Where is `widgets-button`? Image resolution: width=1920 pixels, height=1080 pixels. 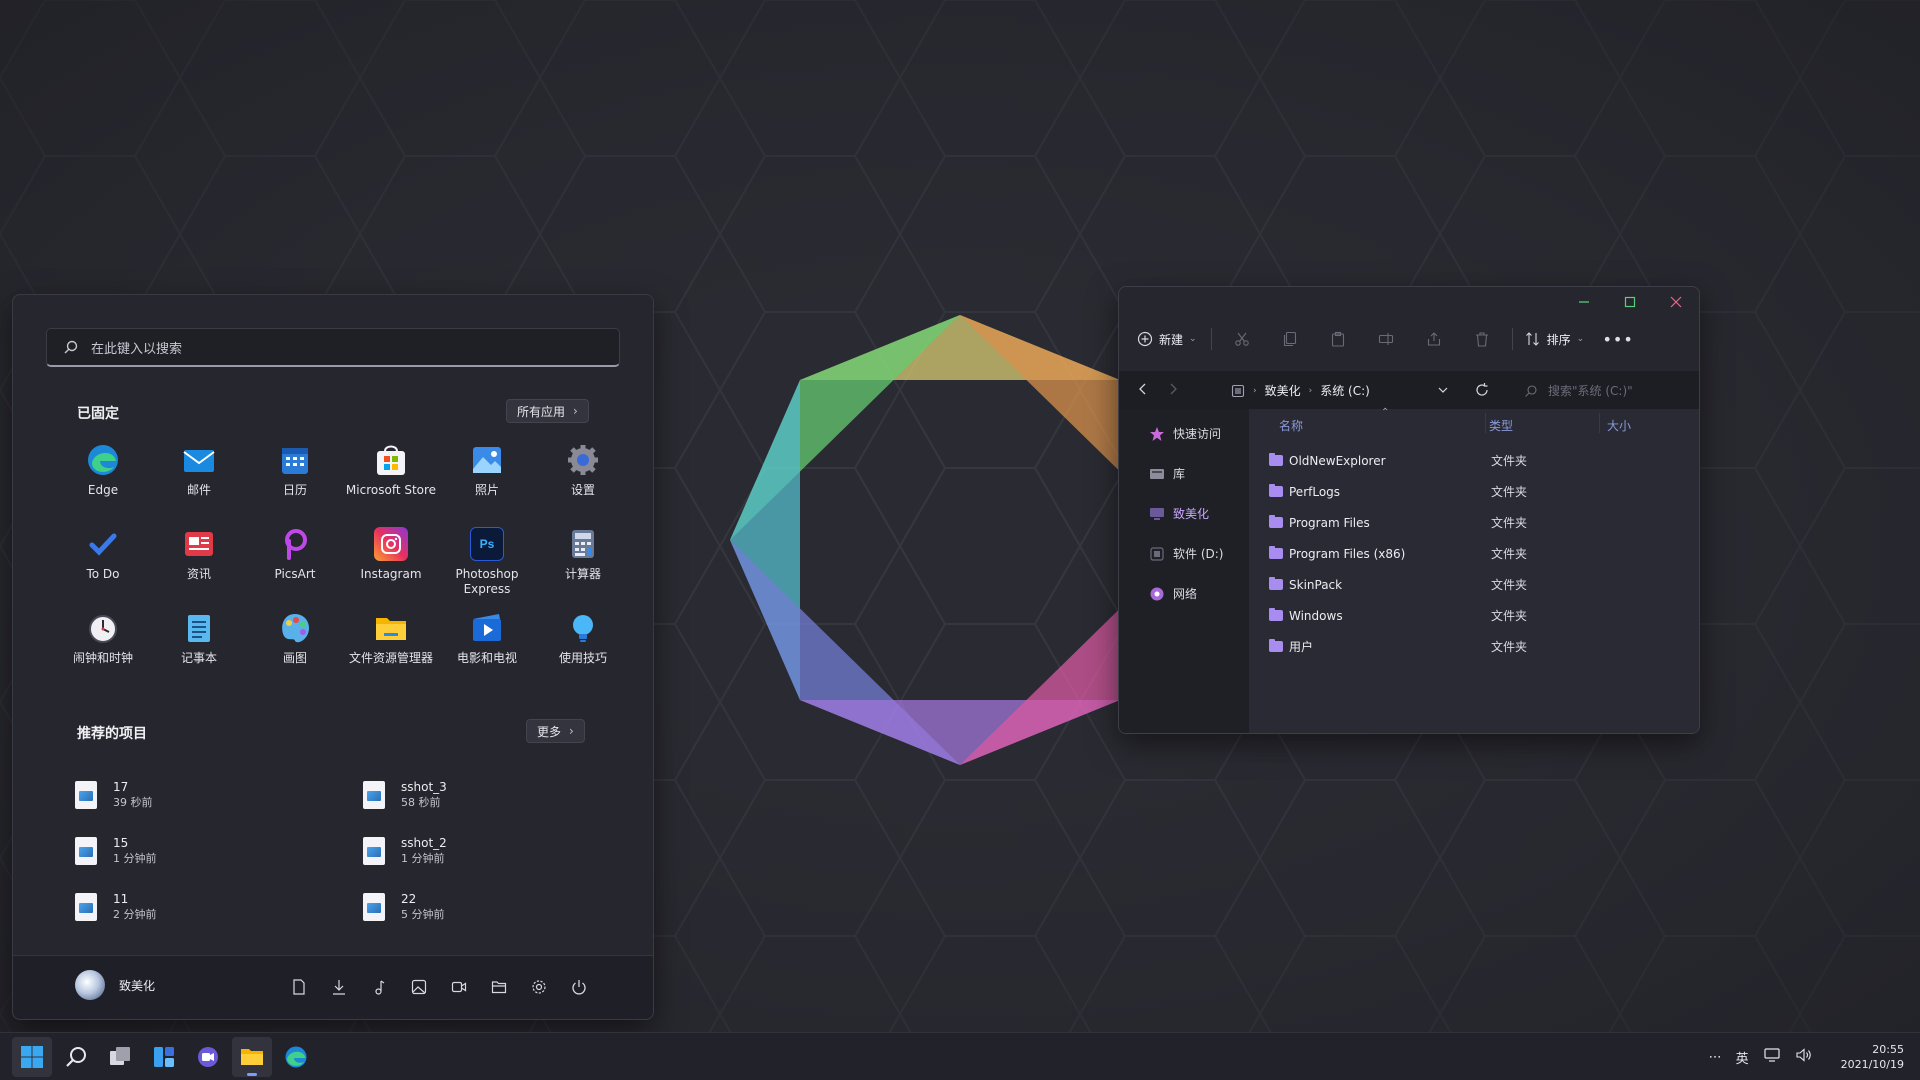
widgets-button is located at coordinates (164, 1057).